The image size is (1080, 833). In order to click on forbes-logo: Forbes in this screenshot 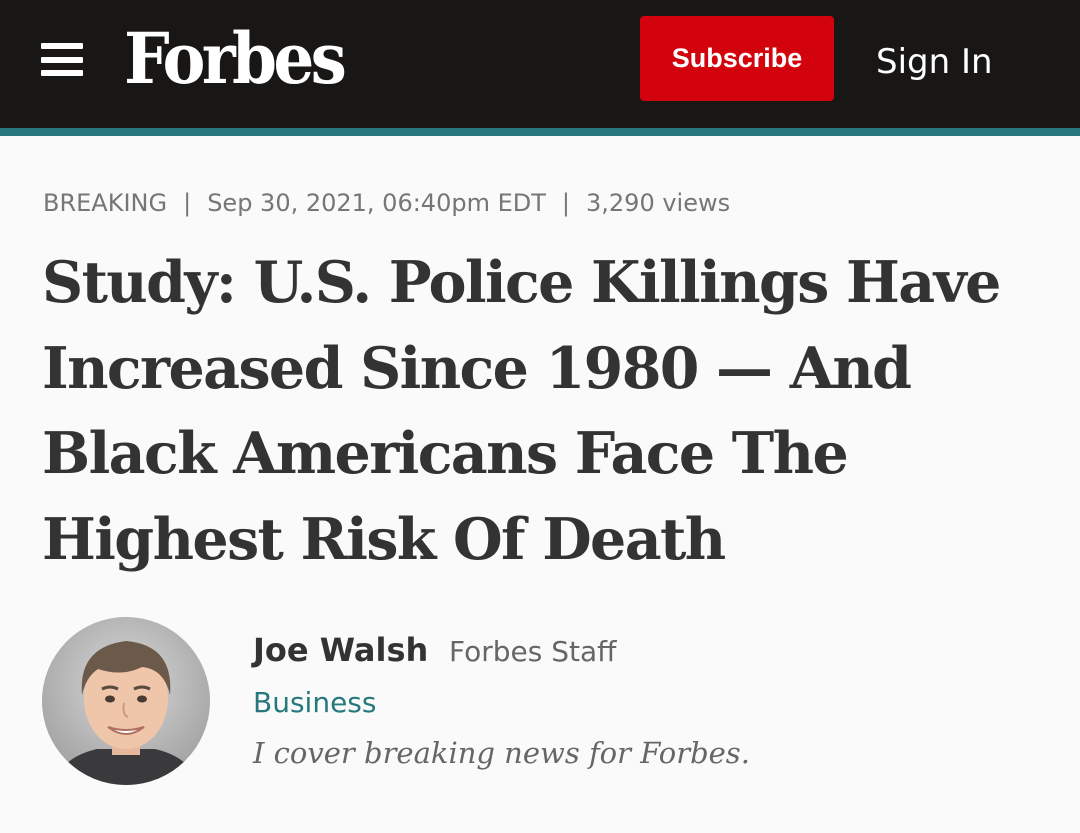, I will do `click(235, 59)`.